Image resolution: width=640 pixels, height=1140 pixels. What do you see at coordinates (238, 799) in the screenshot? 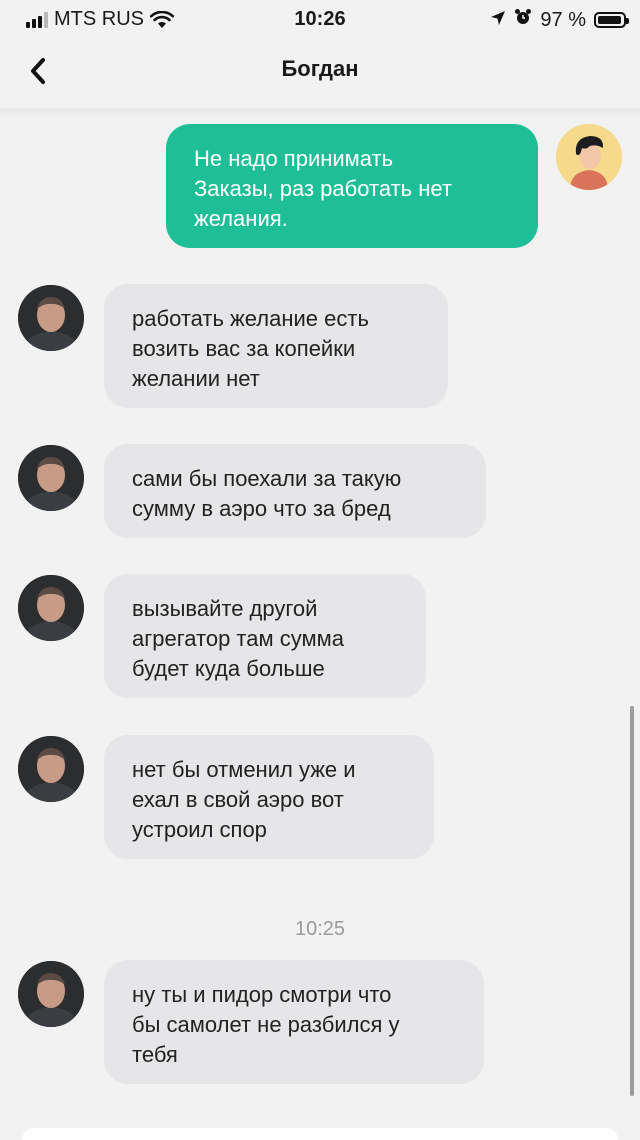
I see `message-line: ехал в свой аэро вот` at bounding box center [238, 799].